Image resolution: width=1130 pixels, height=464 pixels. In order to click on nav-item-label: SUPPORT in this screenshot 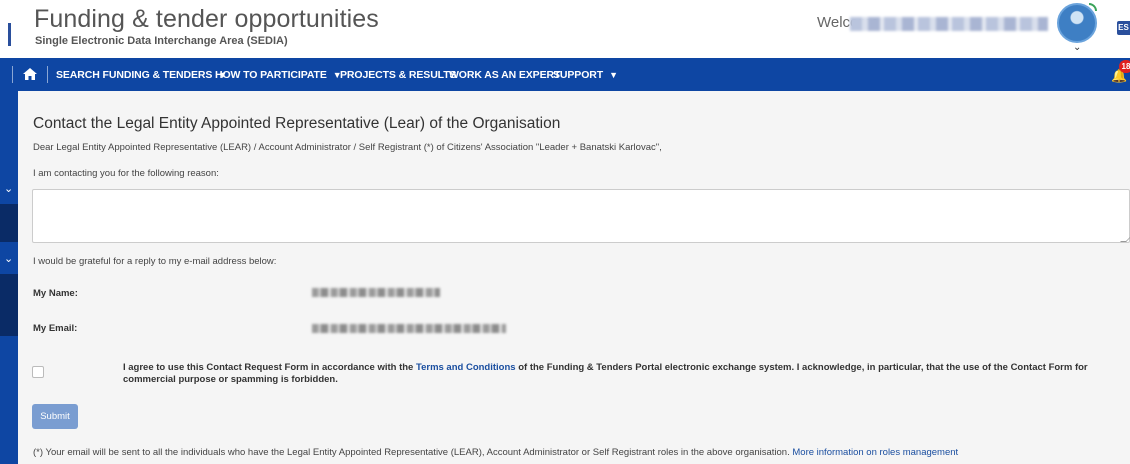, I will do `click(578, 75)`.